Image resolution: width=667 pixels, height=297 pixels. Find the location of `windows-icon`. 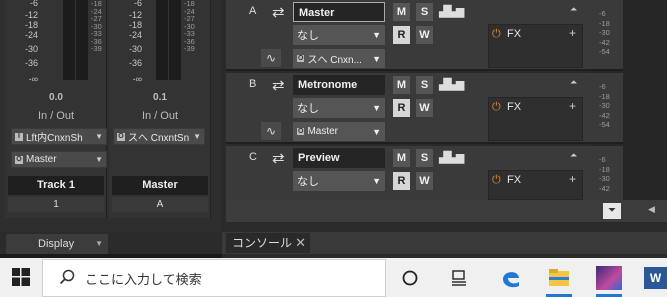

windows-icon is located at coordinates (21, 277).